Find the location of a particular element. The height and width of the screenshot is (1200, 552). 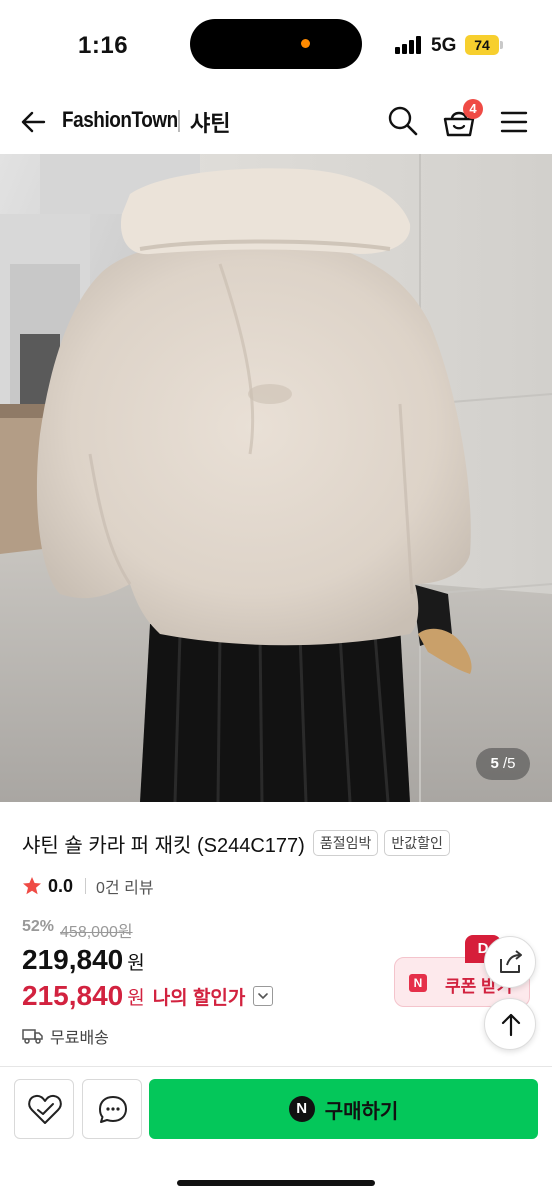

network-label: 5G is located at coordinates (444, 45).